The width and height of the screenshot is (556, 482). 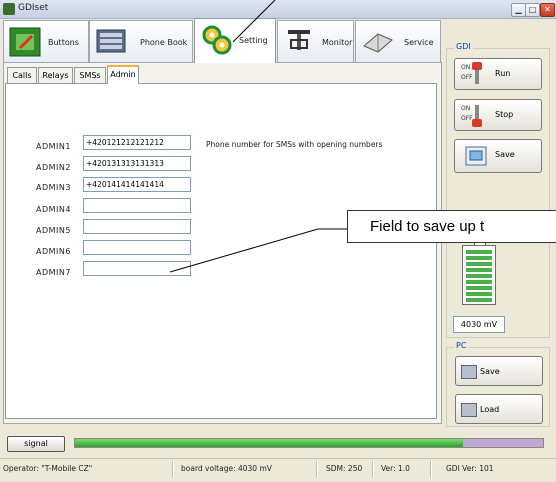 I want to click on callout-box: Field to save up t, so click(x=451, y=226).